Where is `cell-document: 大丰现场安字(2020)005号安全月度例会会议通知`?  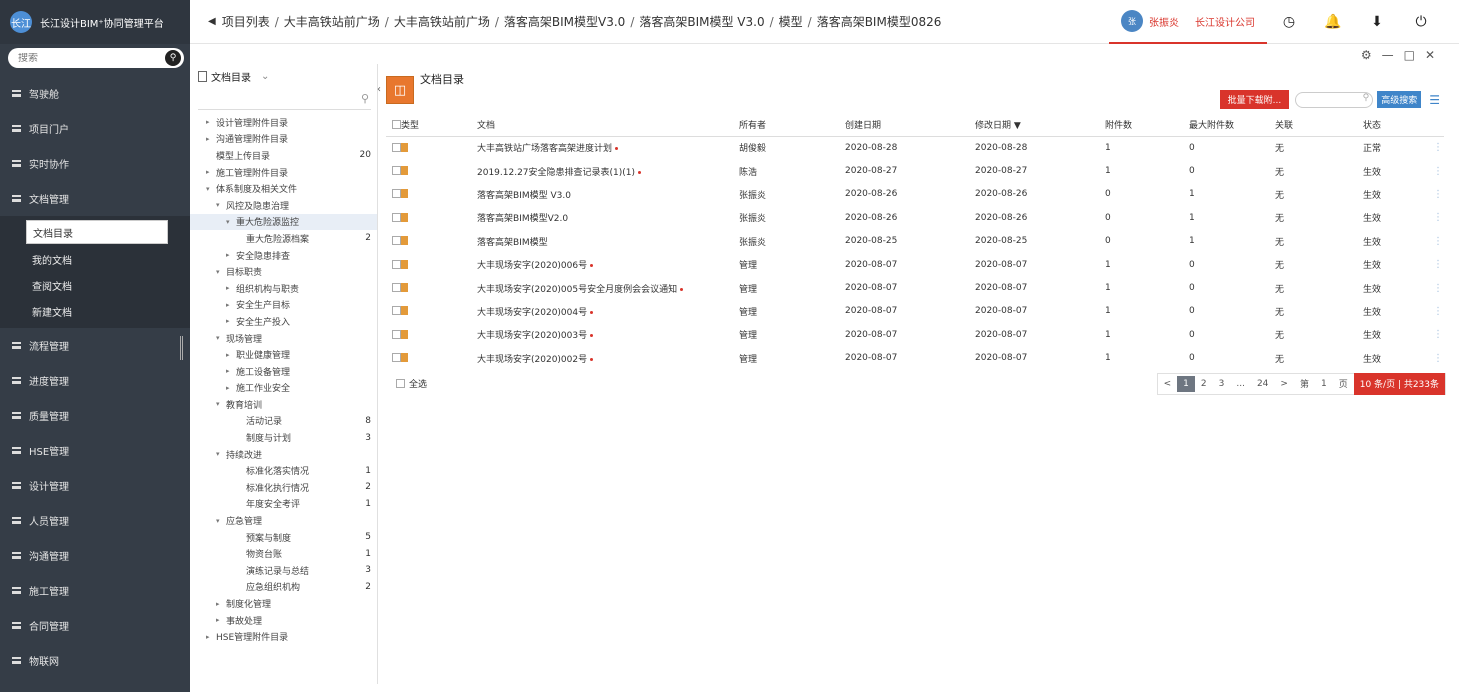
cell-document: 大丰现场安字(2020)005号安全月度例会会议通知 is located at coordinates (608, 287).